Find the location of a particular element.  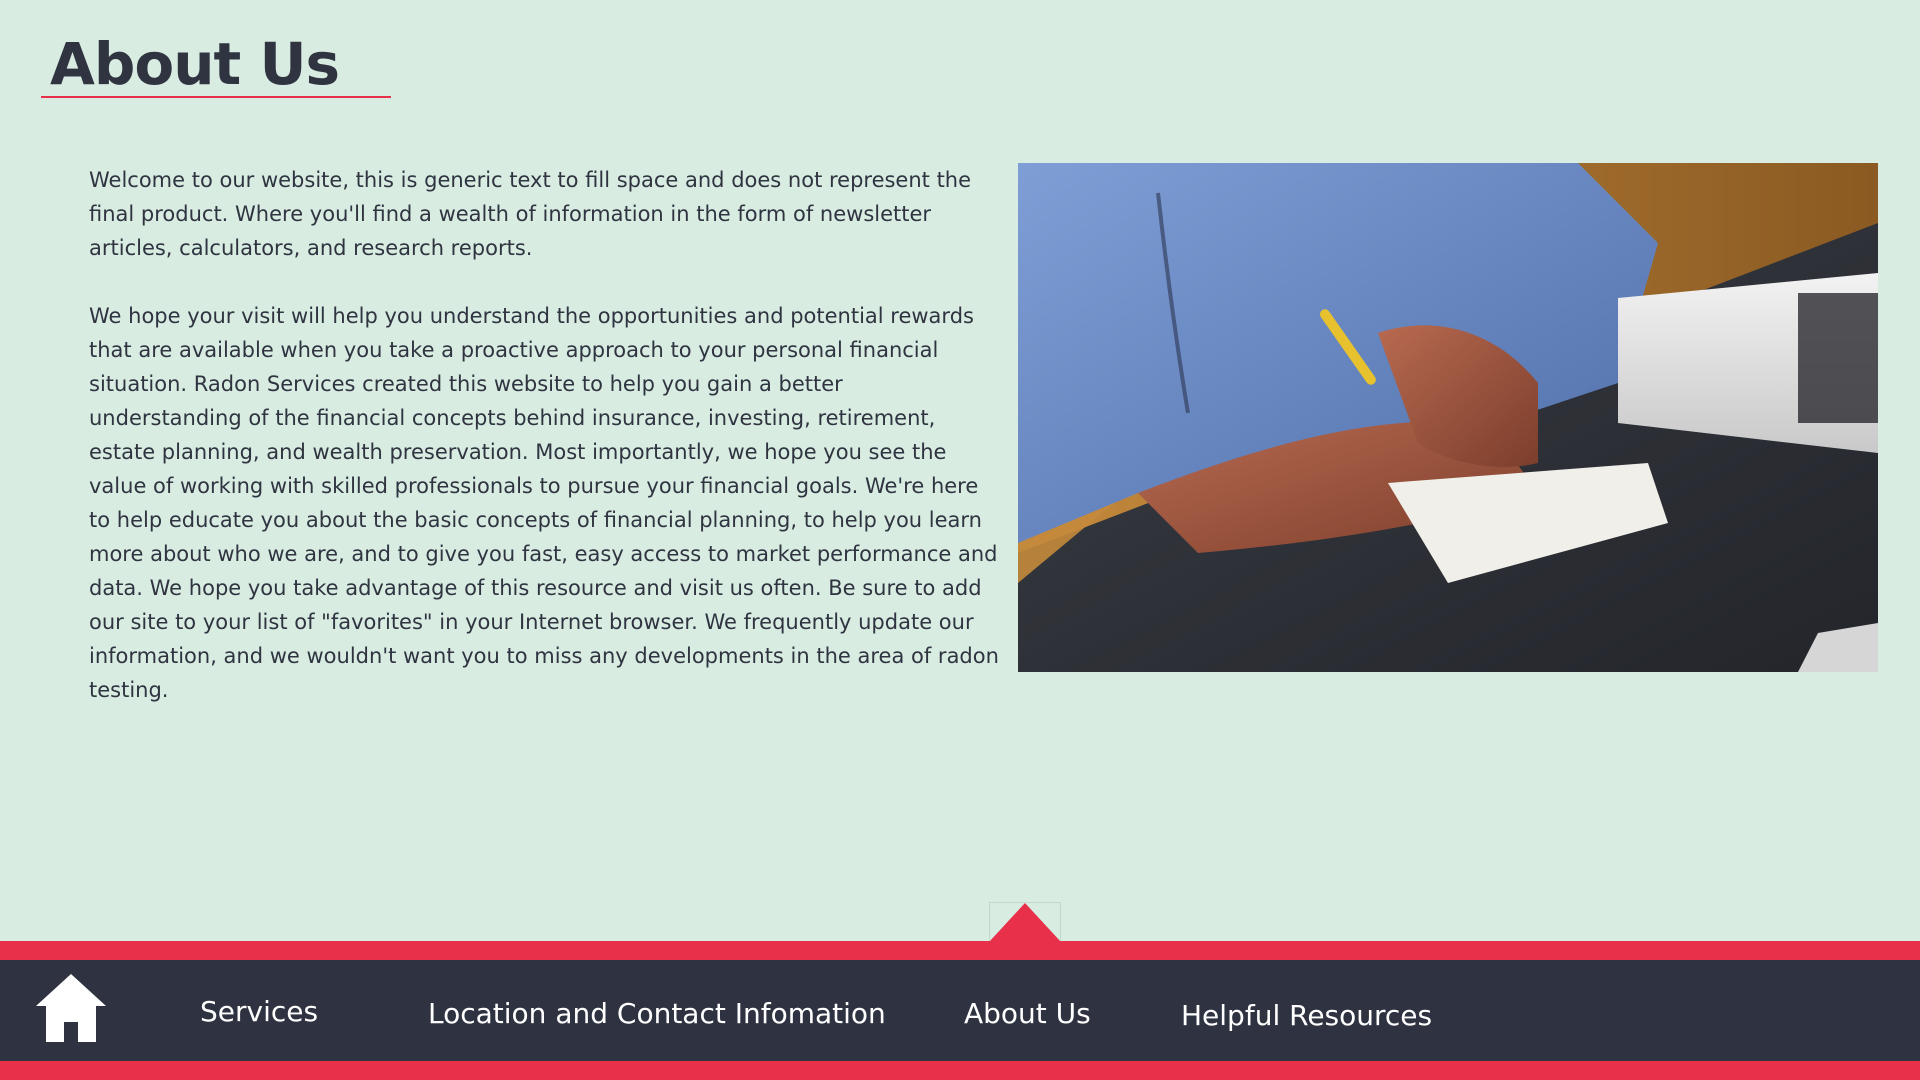

footer-accent-bottom is located at coordinates (960, 1070).